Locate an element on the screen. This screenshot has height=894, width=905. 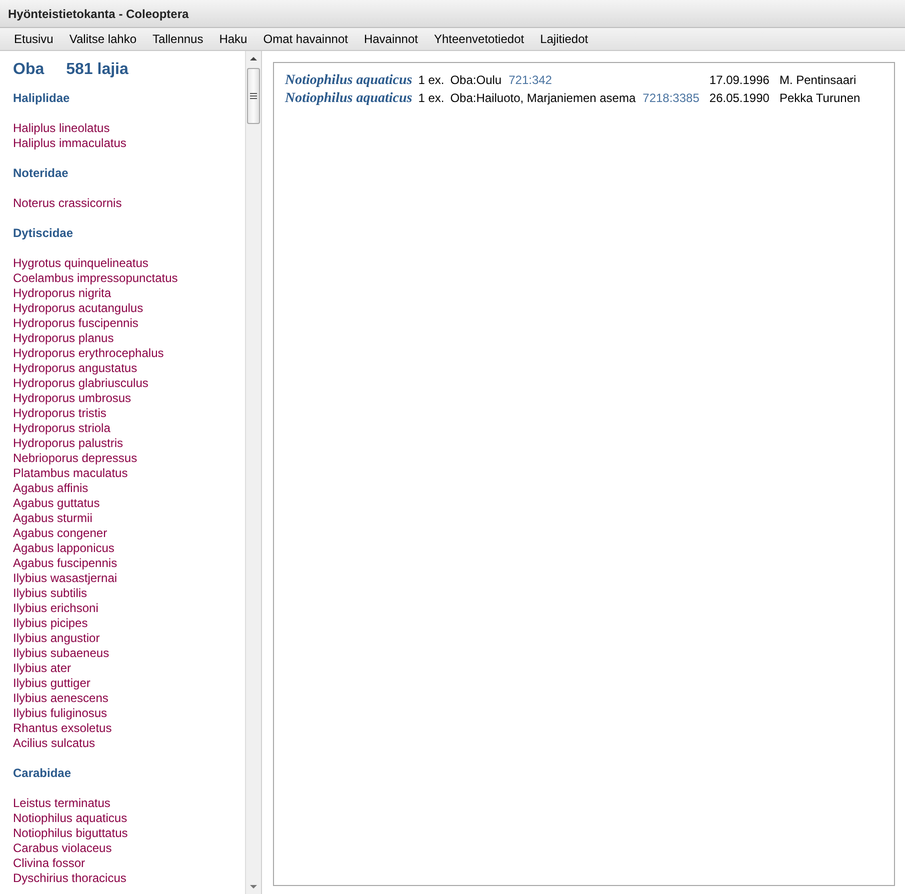
species-link: Rhantus exsoletus is located at coordinates (129, 728).